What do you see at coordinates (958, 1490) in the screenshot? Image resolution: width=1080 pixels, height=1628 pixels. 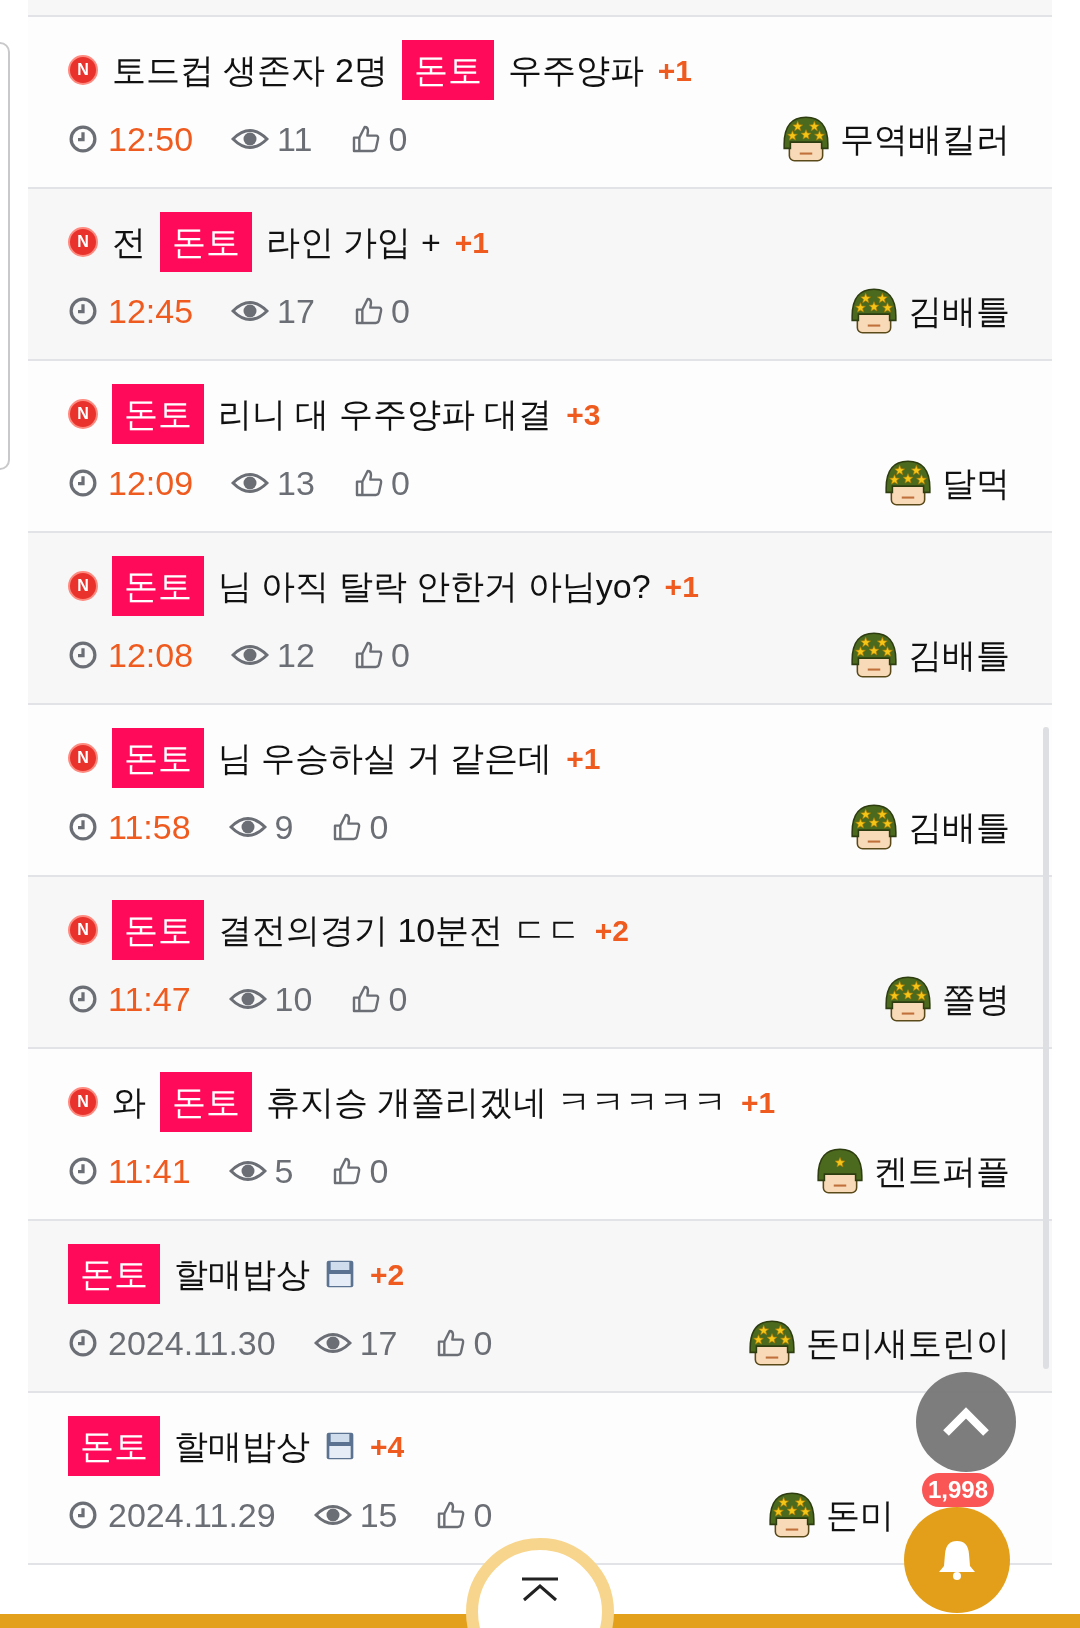 I see `notification-count: 1,998` at bounding box center [958, 1490].